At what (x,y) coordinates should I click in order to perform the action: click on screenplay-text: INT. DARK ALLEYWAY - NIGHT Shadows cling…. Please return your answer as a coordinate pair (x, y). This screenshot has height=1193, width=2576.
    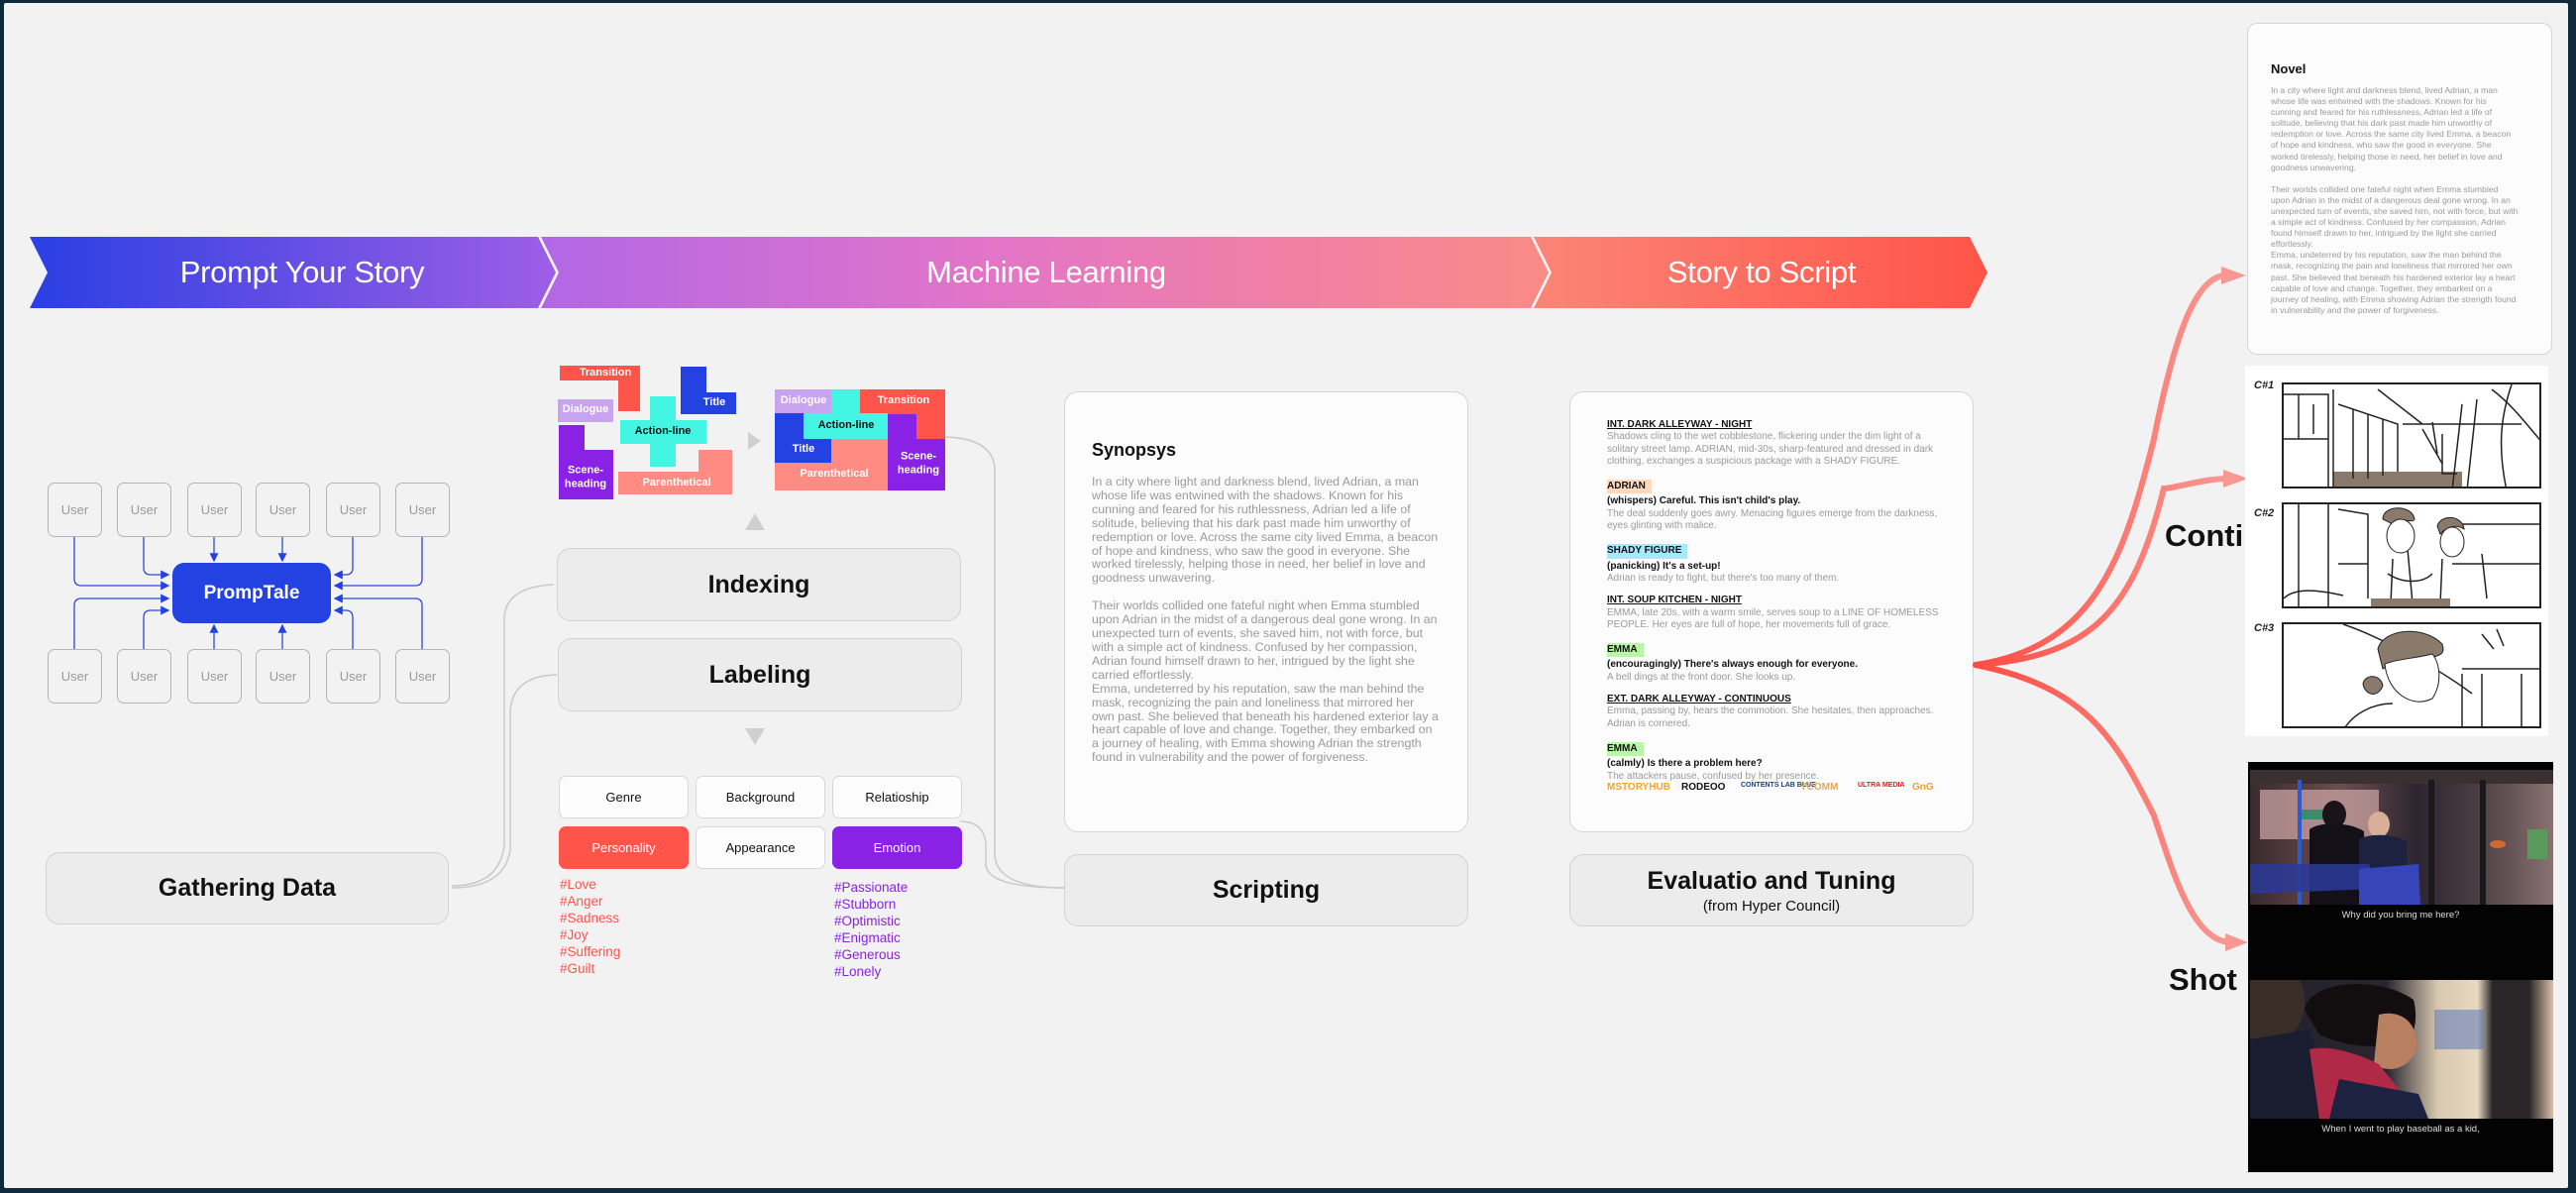
    Looking at the image, I should click on (1780, 601).